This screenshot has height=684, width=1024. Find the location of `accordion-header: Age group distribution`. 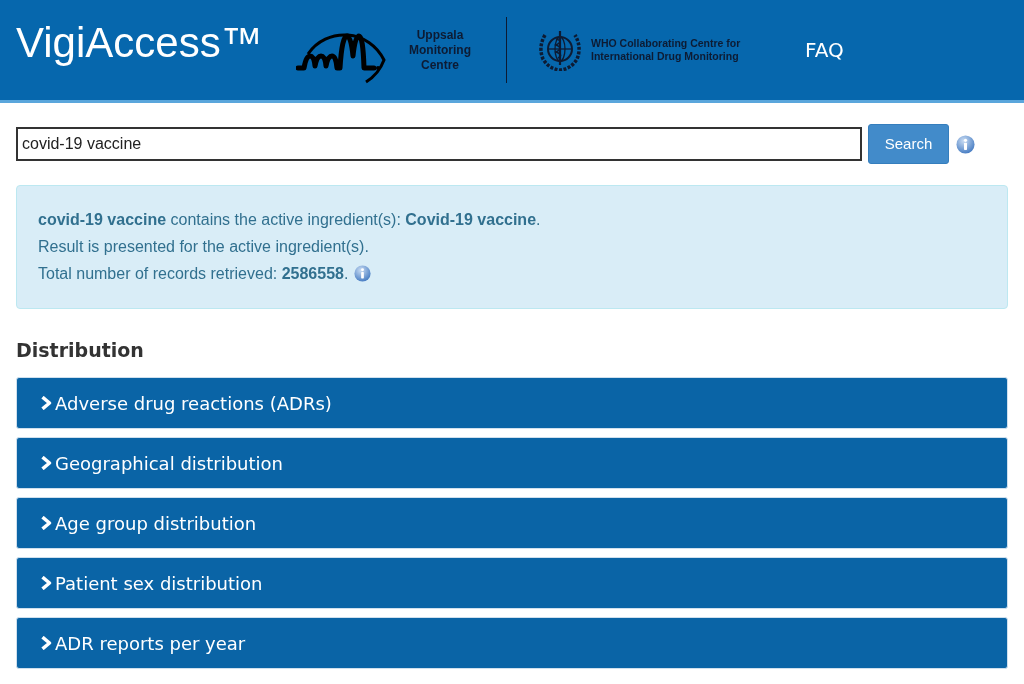

accordion-header: Age group distribution is located at coordinates (512, 523).